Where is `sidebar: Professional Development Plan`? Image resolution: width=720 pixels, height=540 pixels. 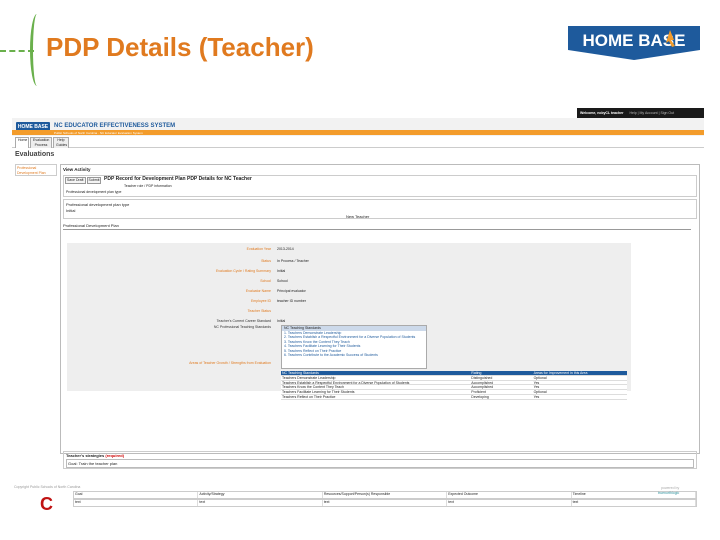 sidebar: Professional Development Plan is located at coordinates (36, 170).